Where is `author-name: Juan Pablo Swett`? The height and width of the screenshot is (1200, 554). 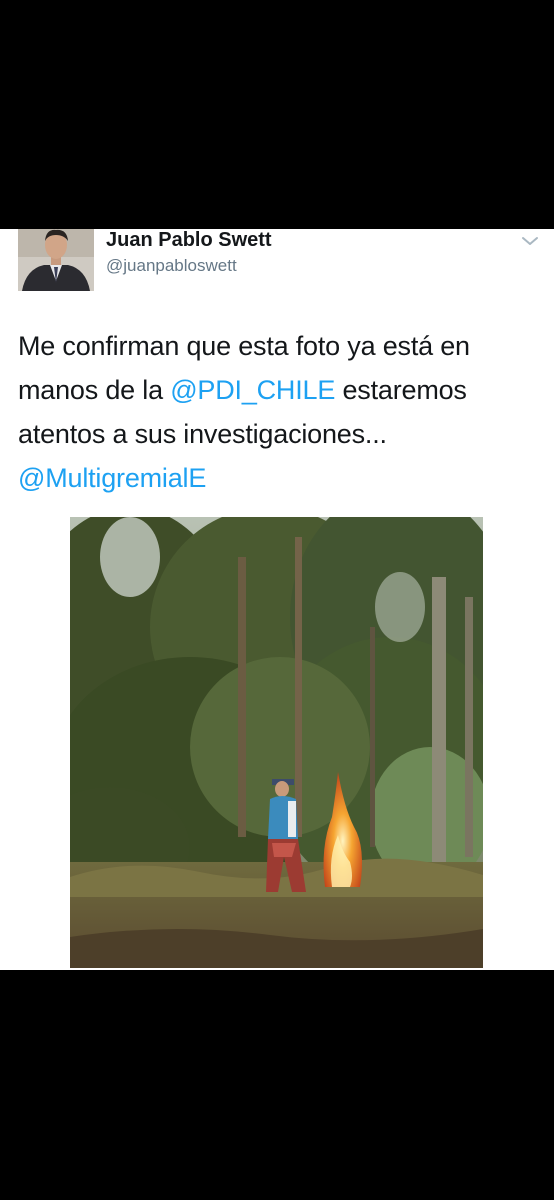
author-name: Juan Pablo Swett is located at coordinates (189, 240).